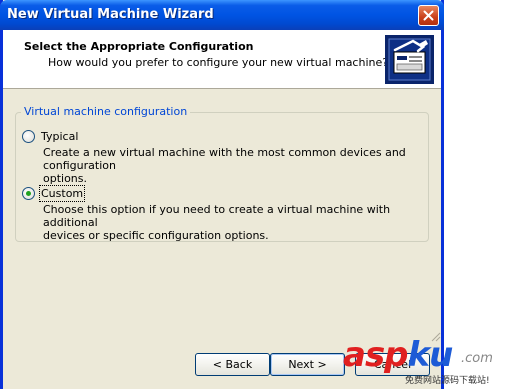  Describe the element at coordinates (409, 59) in the screenshot. I see `vm-wizard-icon` at that location.